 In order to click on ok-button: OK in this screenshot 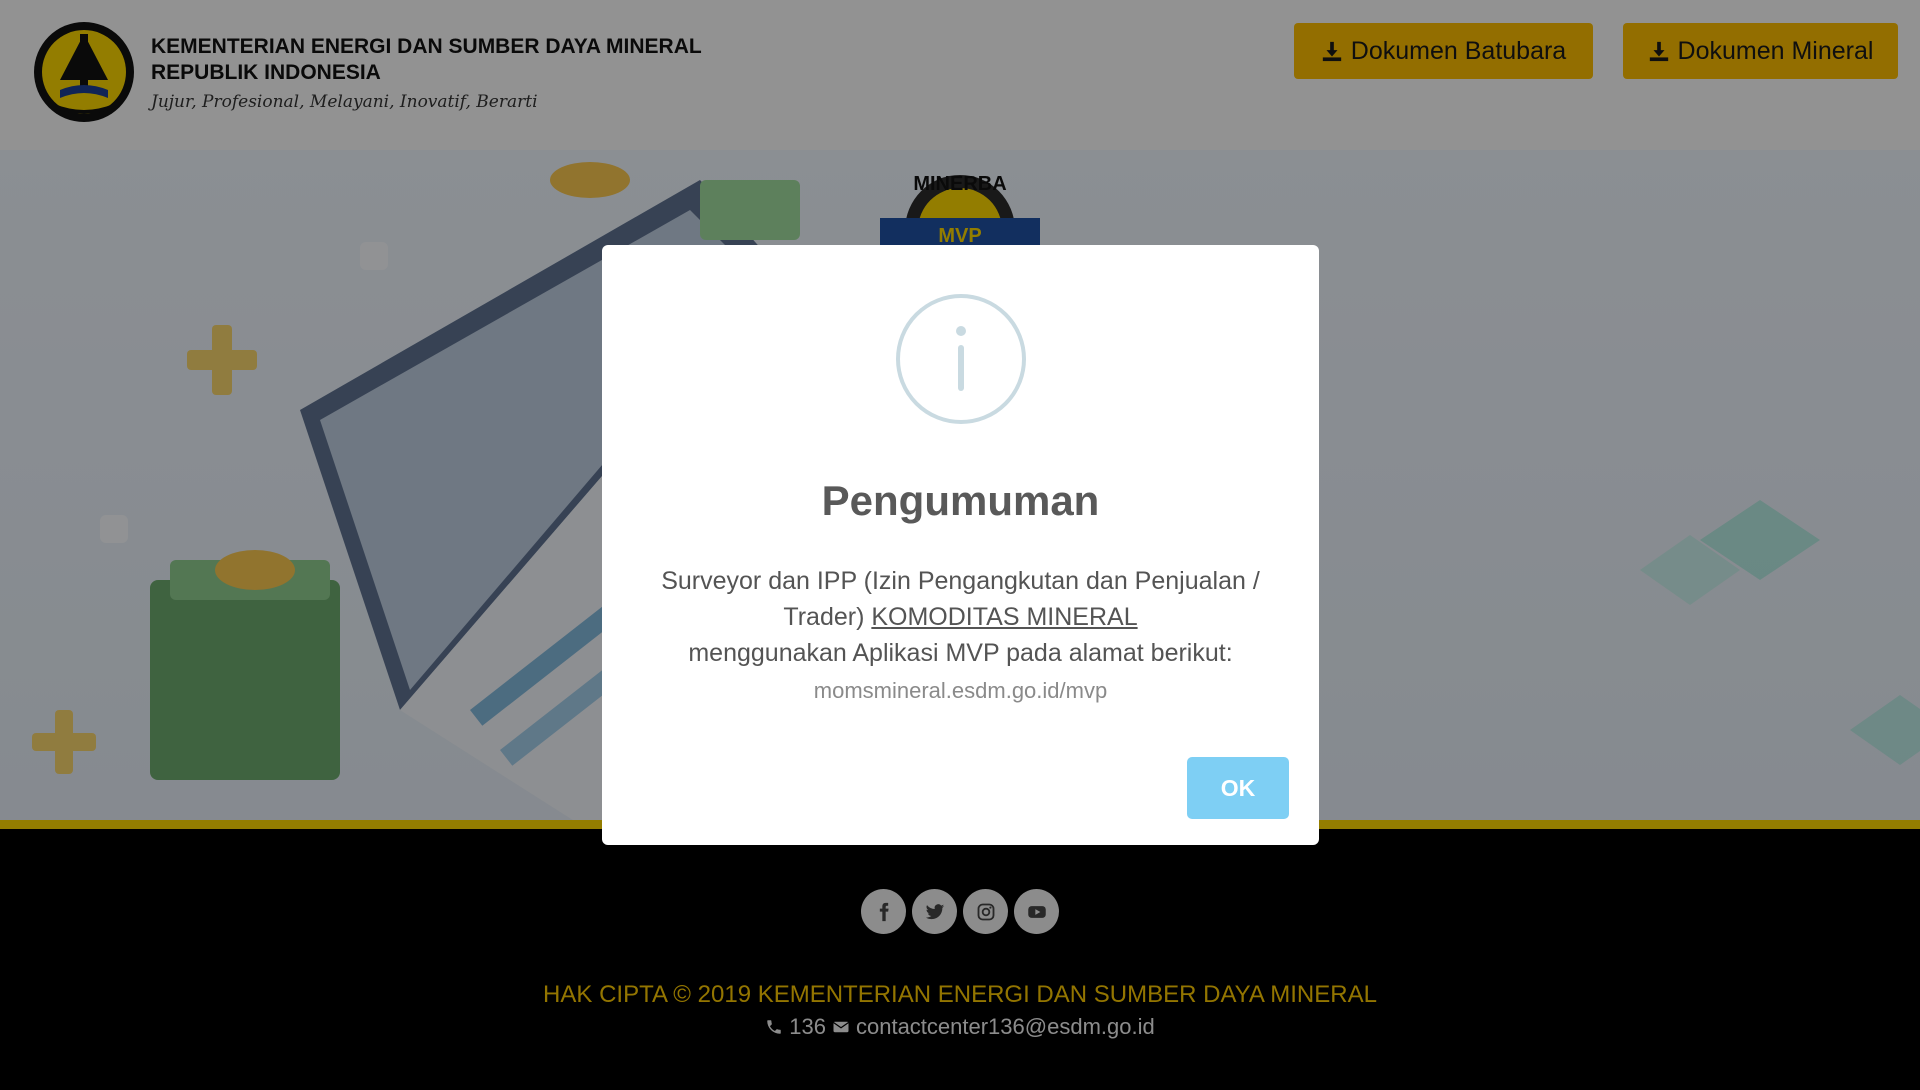, I will do `click(1238, 788)`.